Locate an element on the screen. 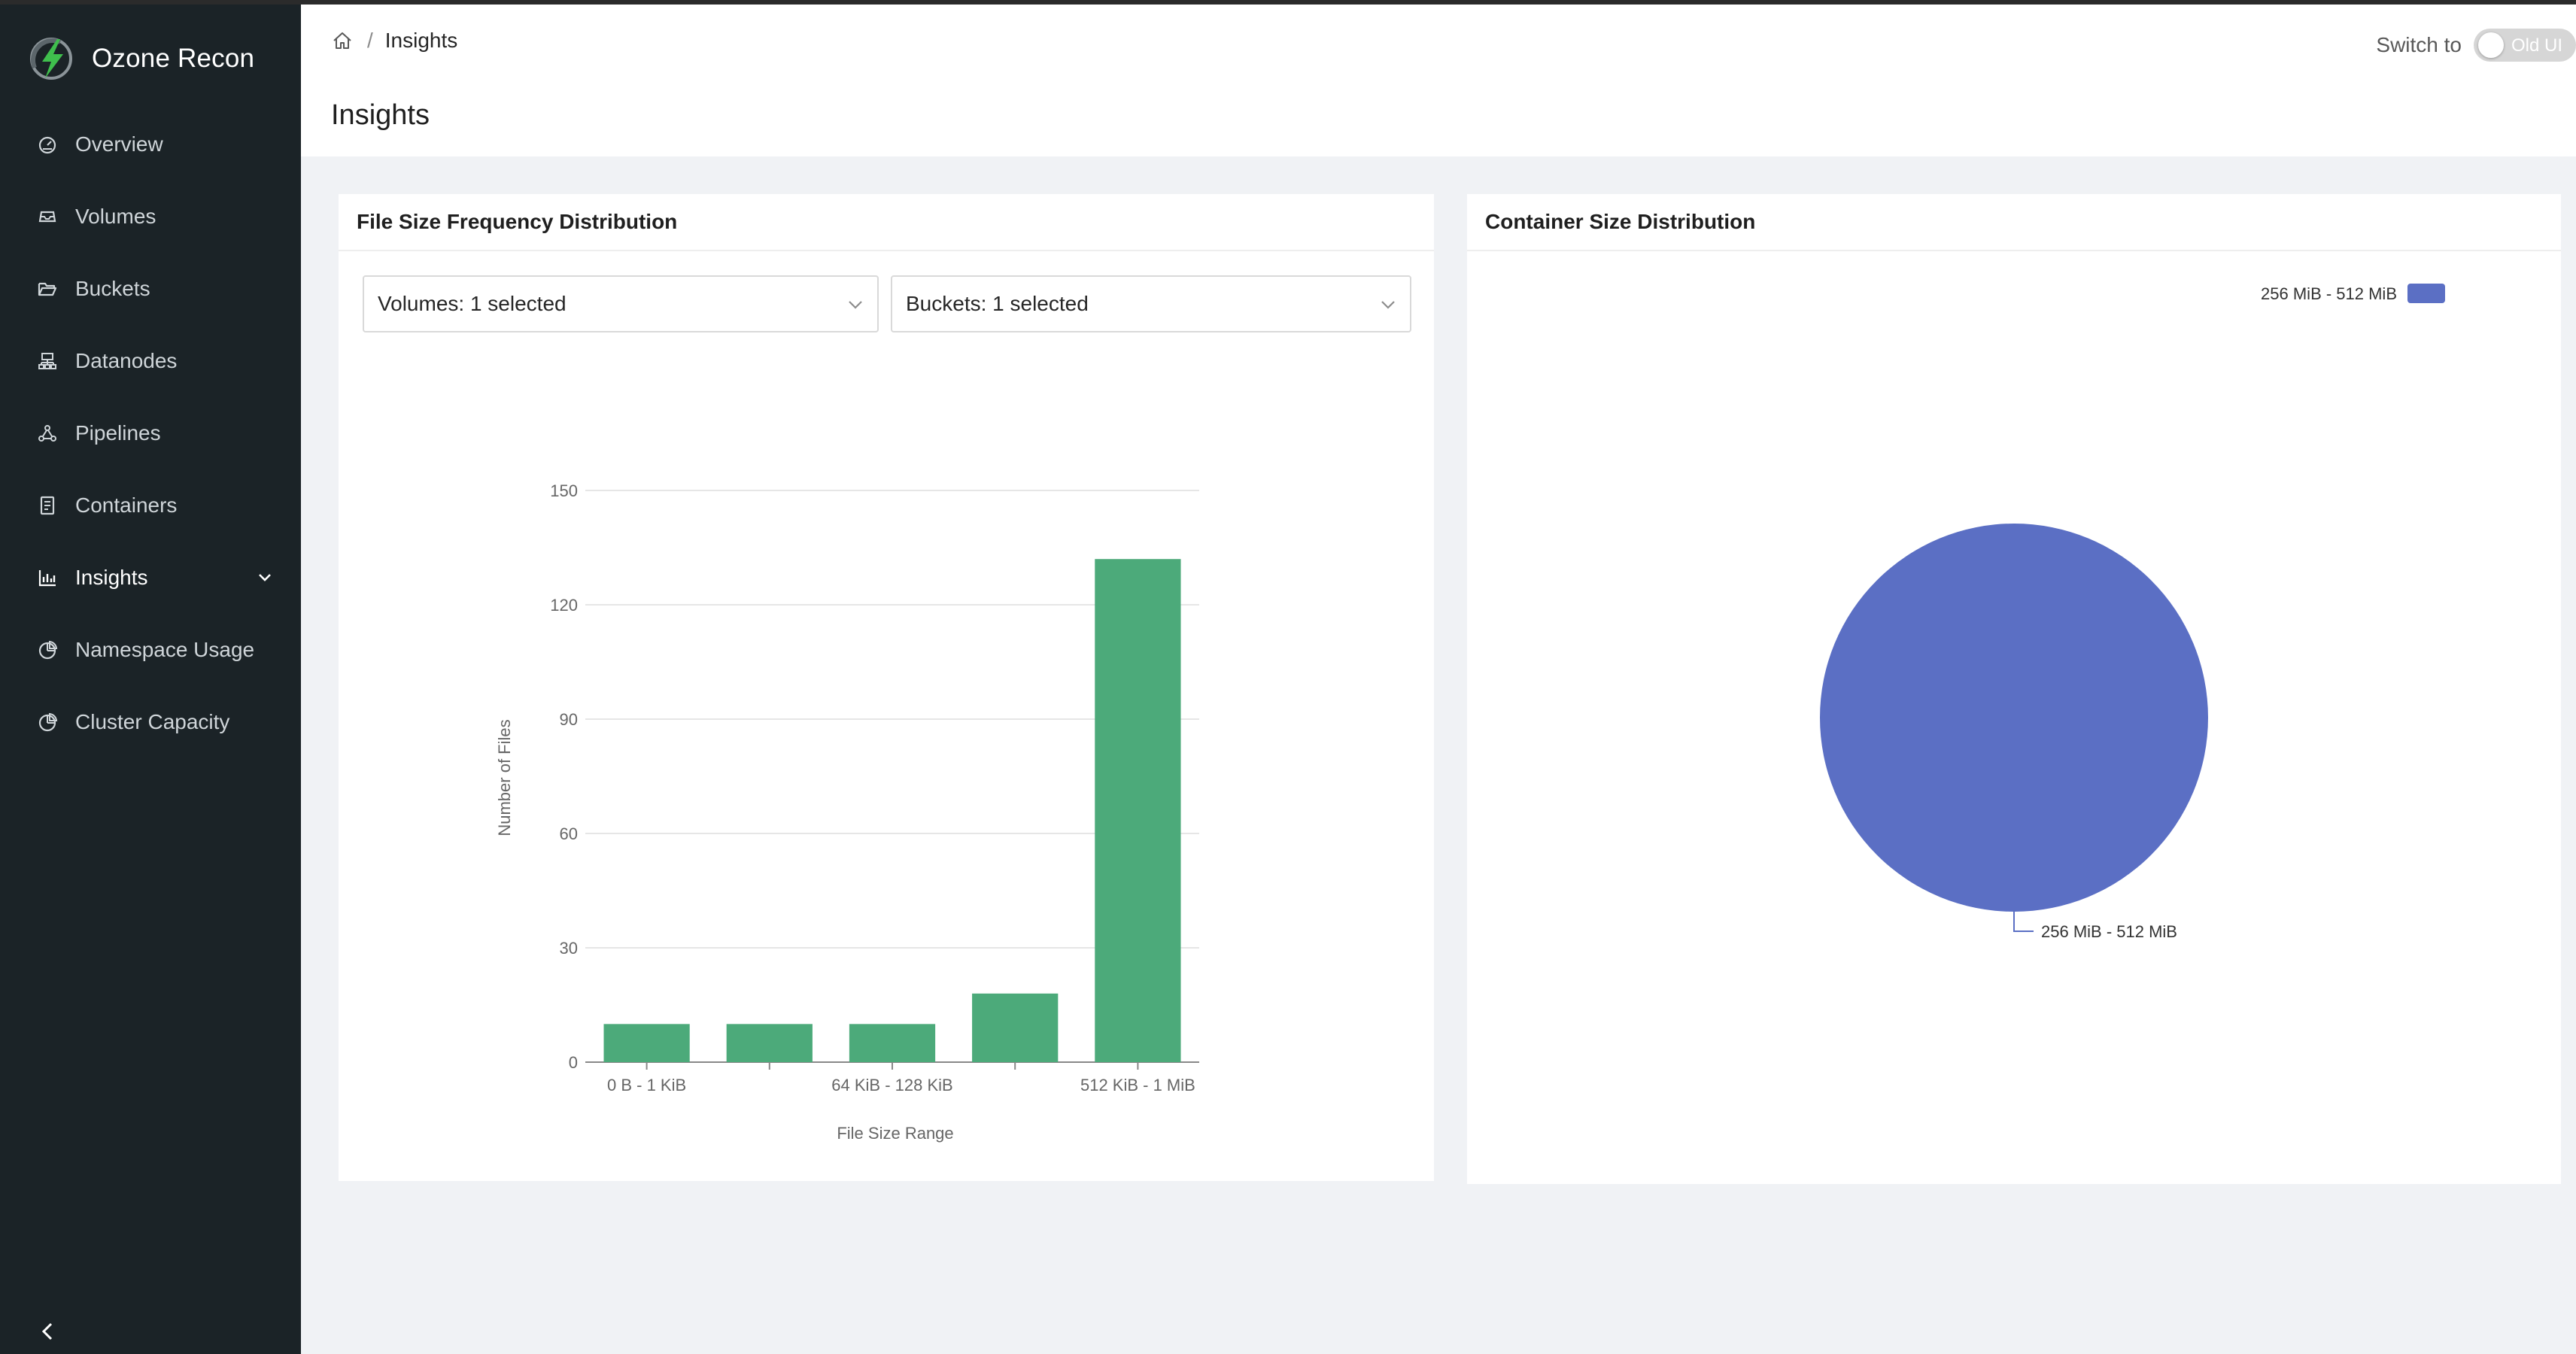 The width and height of the screenshot is (2576, 1354). pie-label-line is located at coordinates (2023, 922).